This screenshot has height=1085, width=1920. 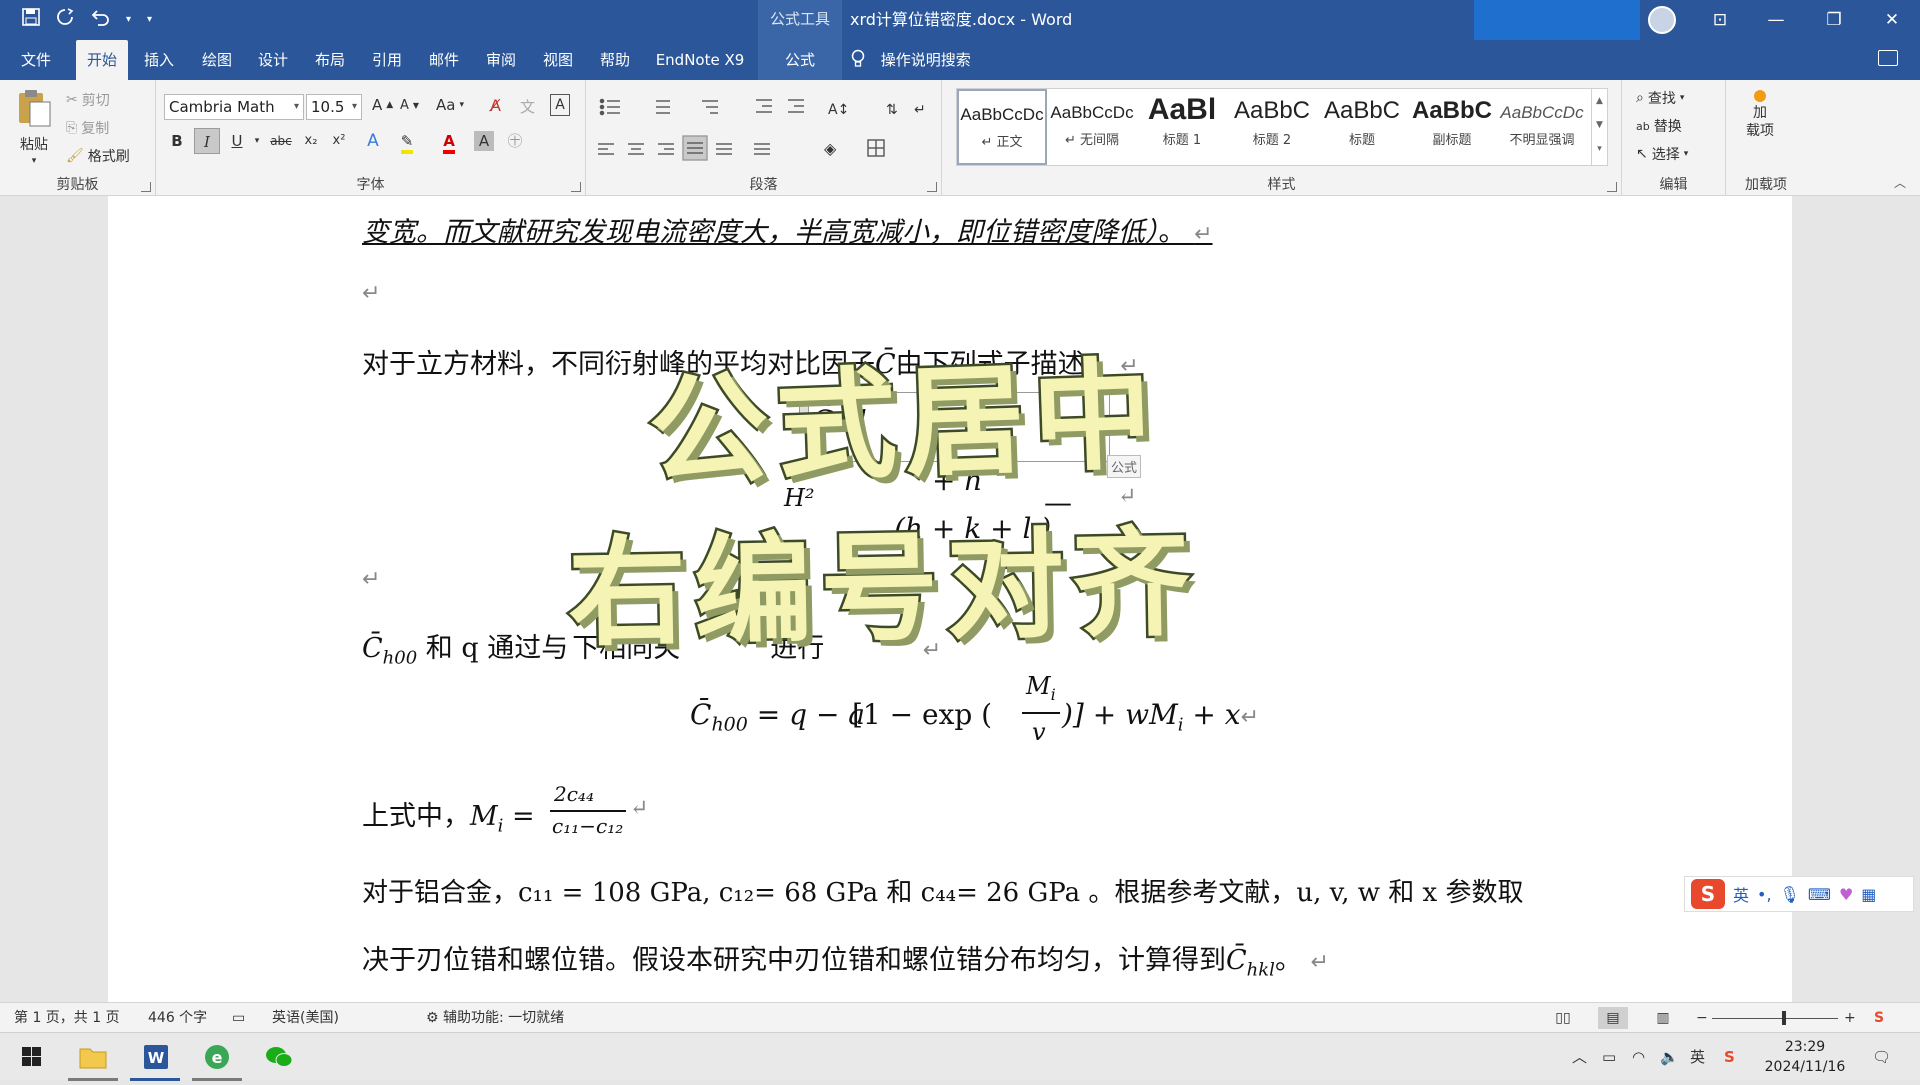 What do you see at coordinates (558, 60) in the screenshot?
I see `tab-view: 视图` at bounding box center [558, 60].